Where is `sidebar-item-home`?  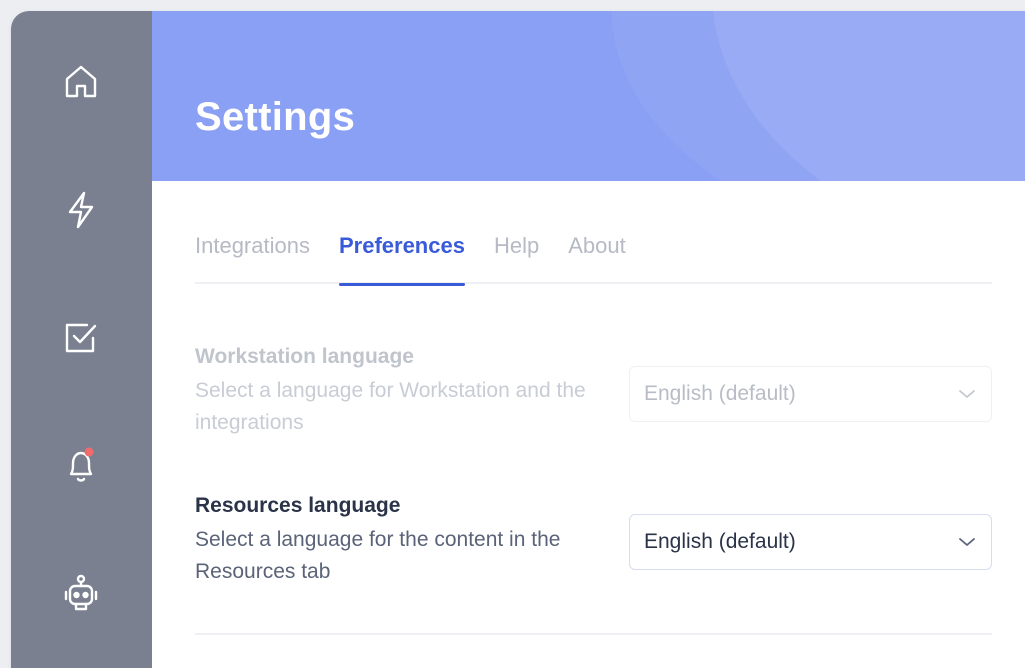
sidebar-item-home is located at coordinates (81, 82).